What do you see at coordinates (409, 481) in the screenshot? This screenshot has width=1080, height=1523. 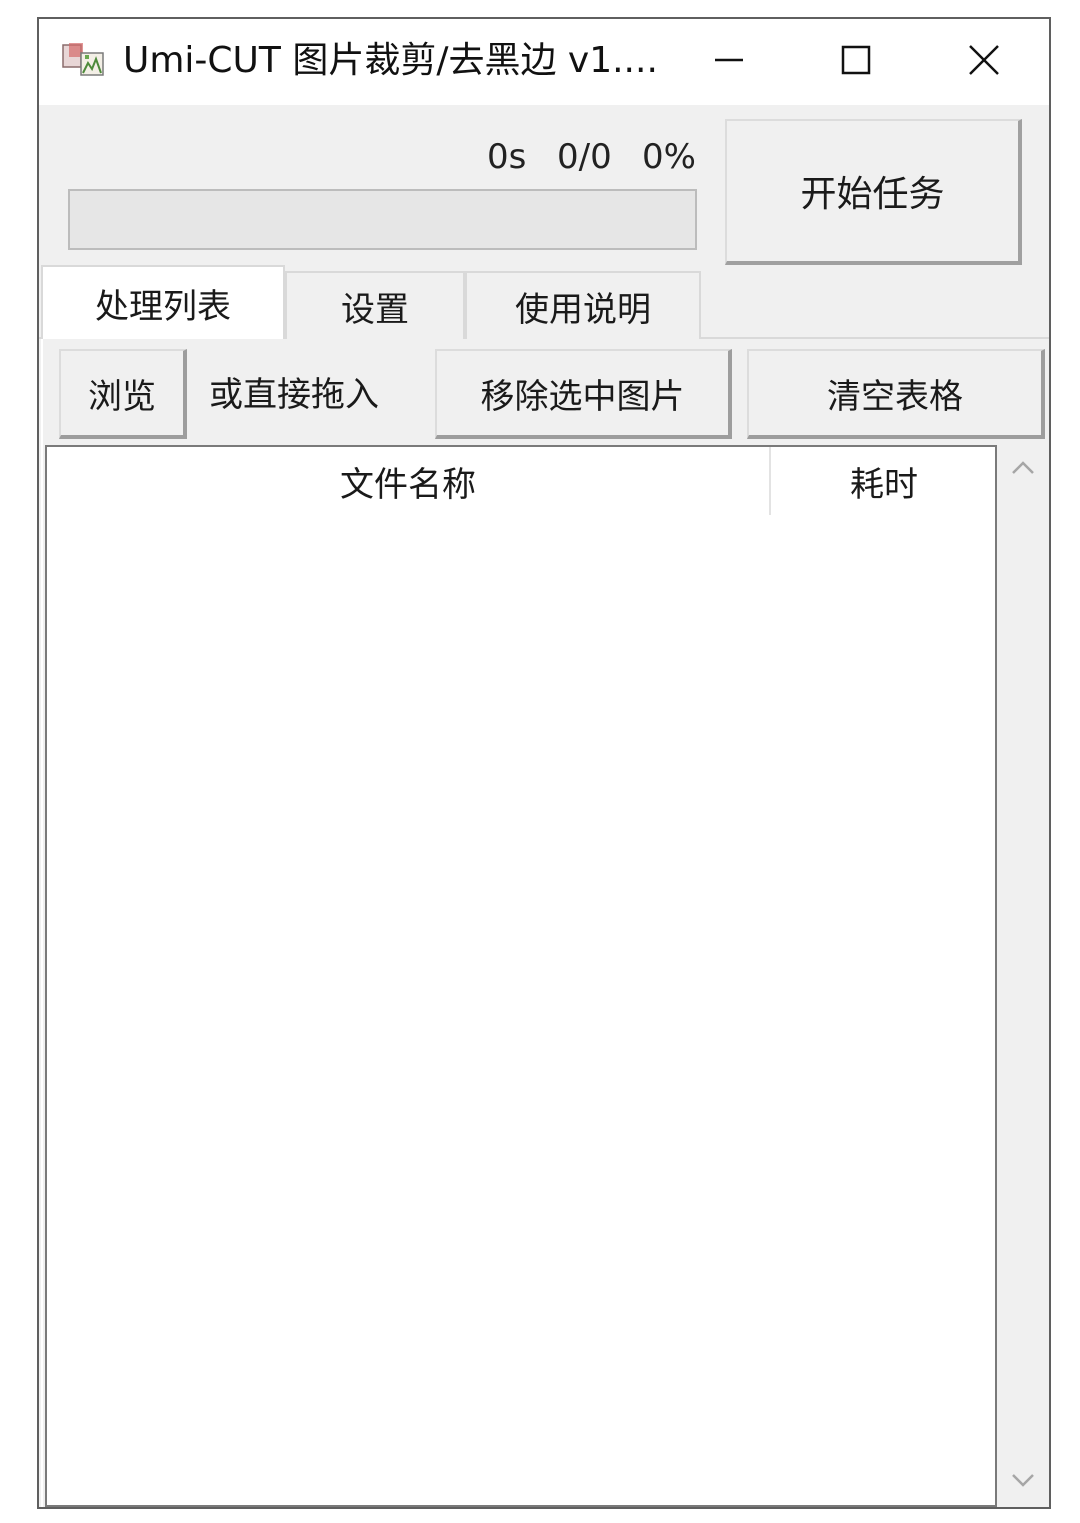 I see `column-header-filename: 文件名称` at bounding box center [409, 481].